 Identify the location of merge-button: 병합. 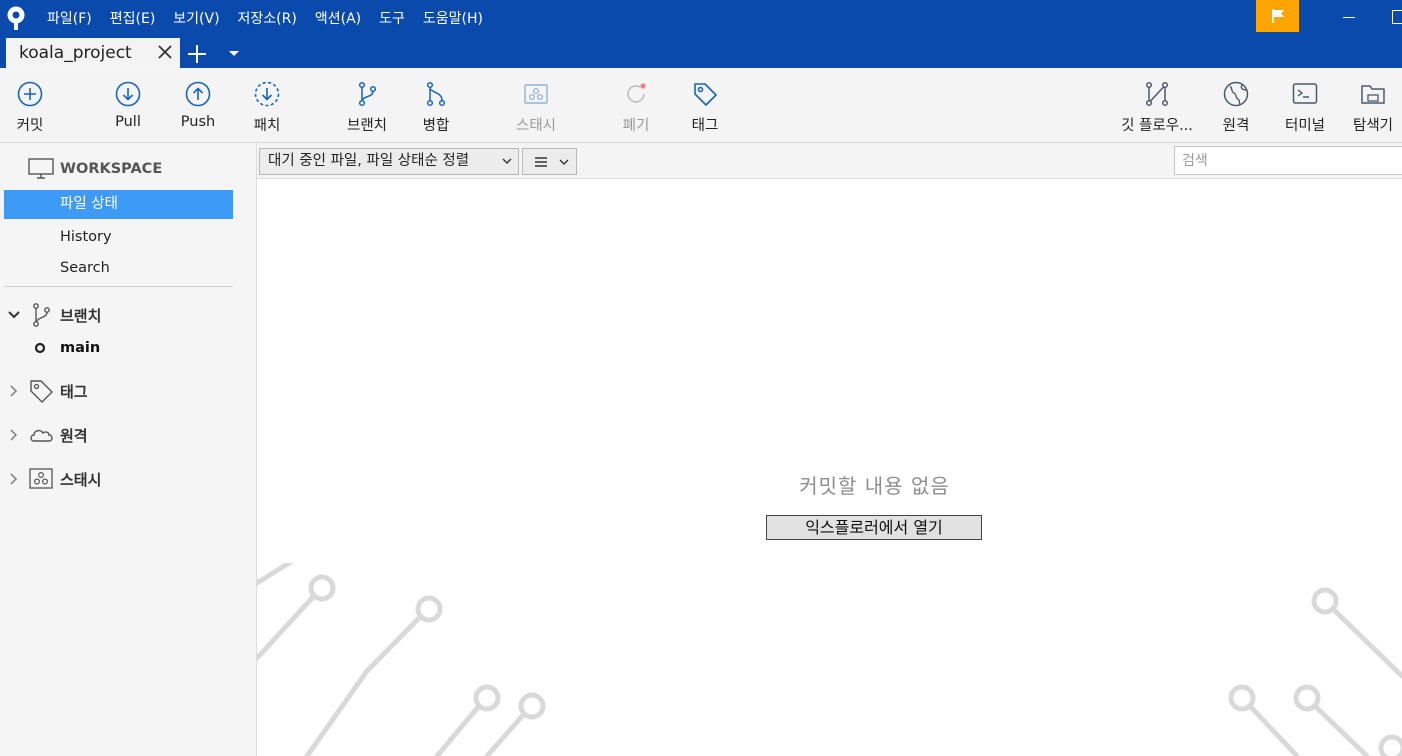
(436, 105).